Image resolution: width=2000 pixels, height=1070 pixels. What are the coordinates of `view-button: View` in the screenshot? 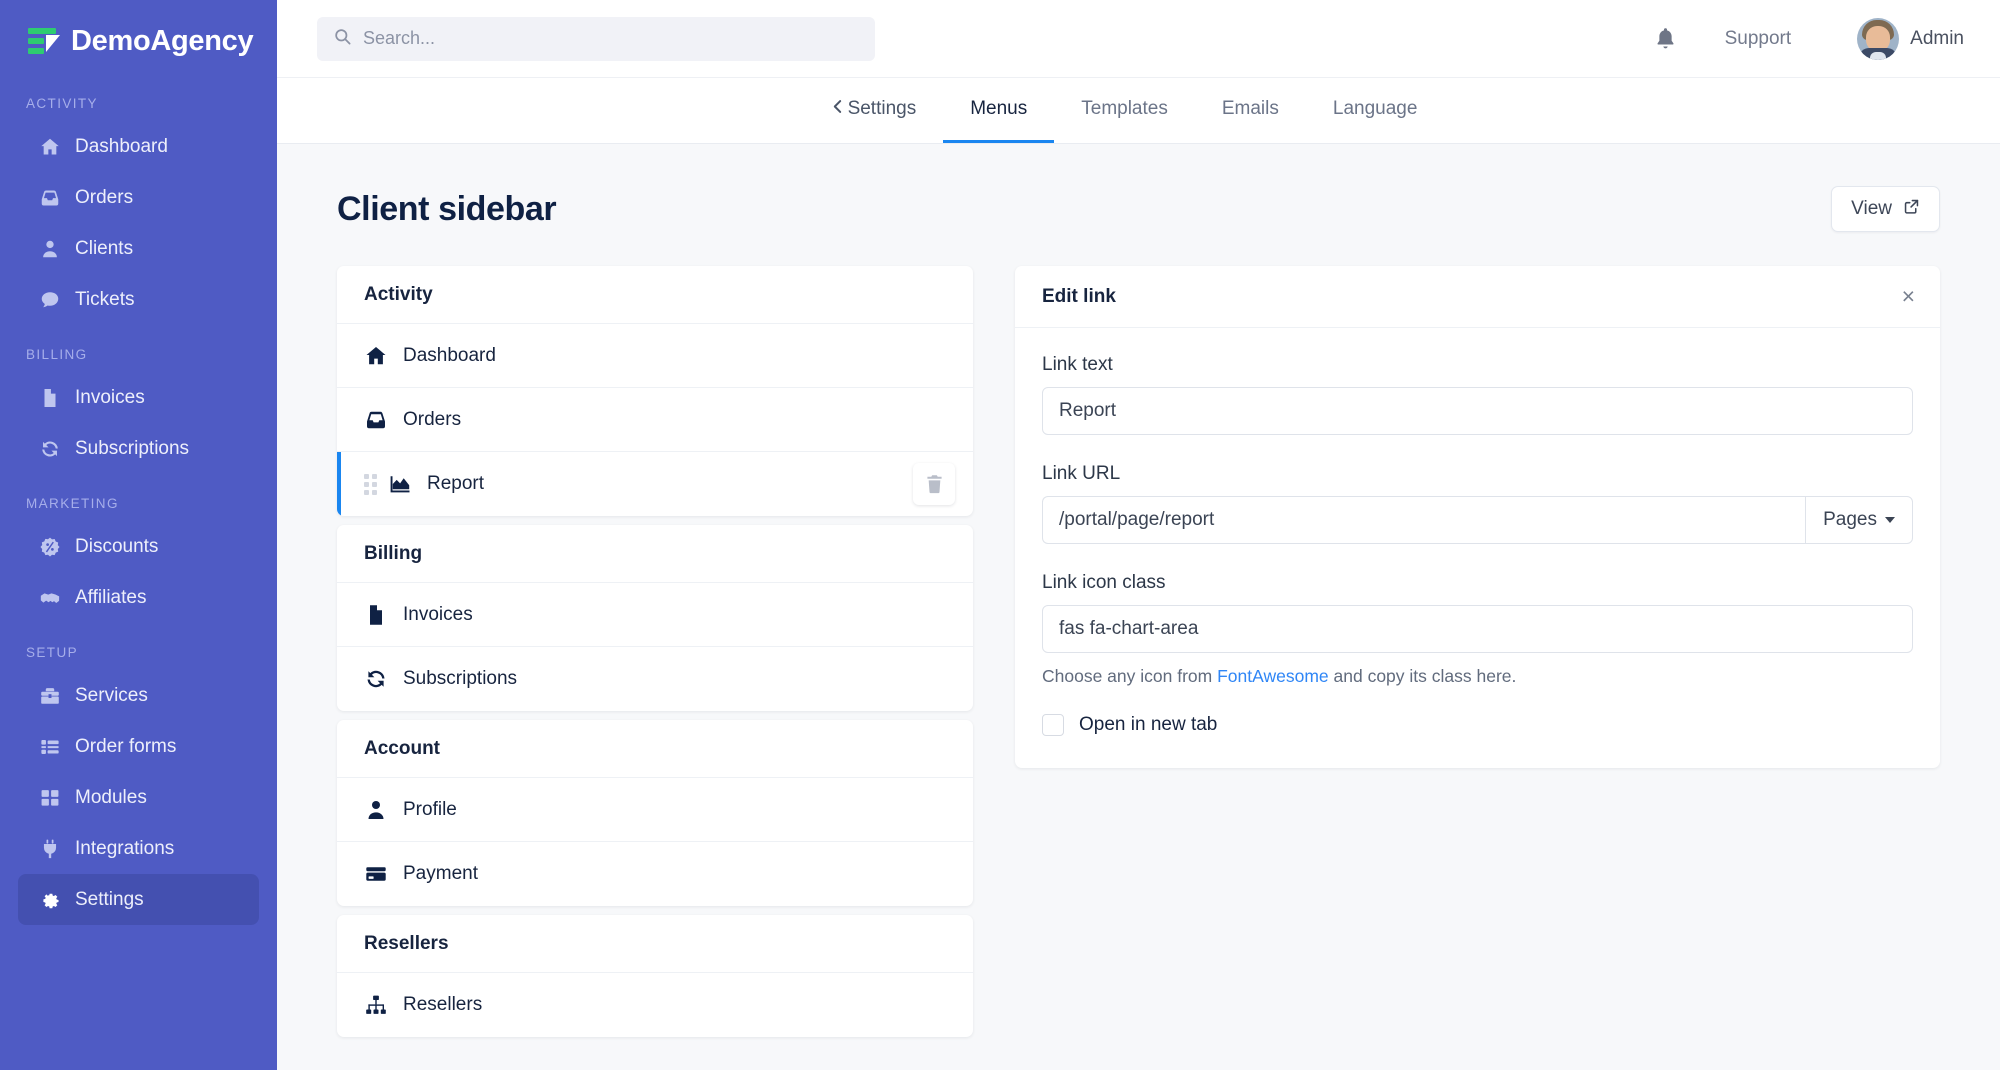 It's located at (1885, 209).